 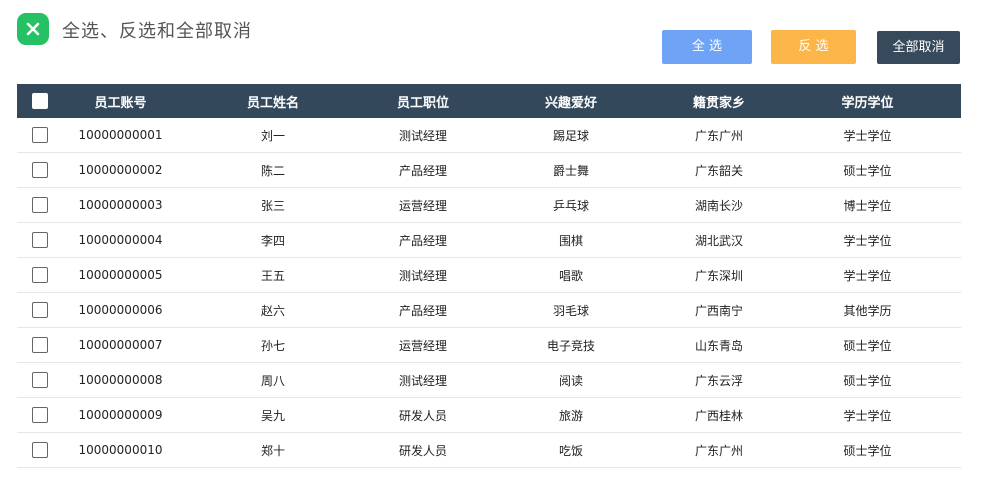 I want to click on column-header: 员工账号, so click(x=120, y=103).